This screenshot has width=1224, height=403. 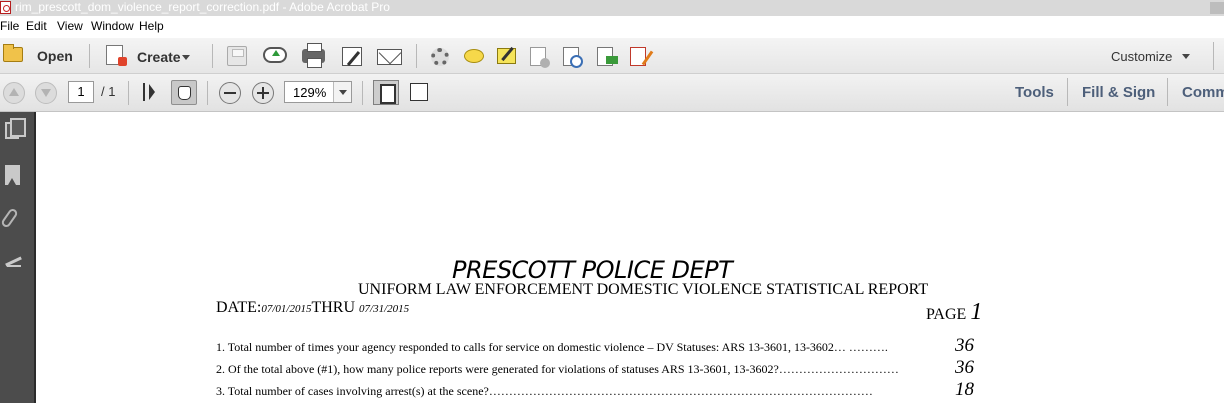 I want to click on report-date-range: DATE:07/01/2015THRU 07/31/2015, so click(x=312, y=308).